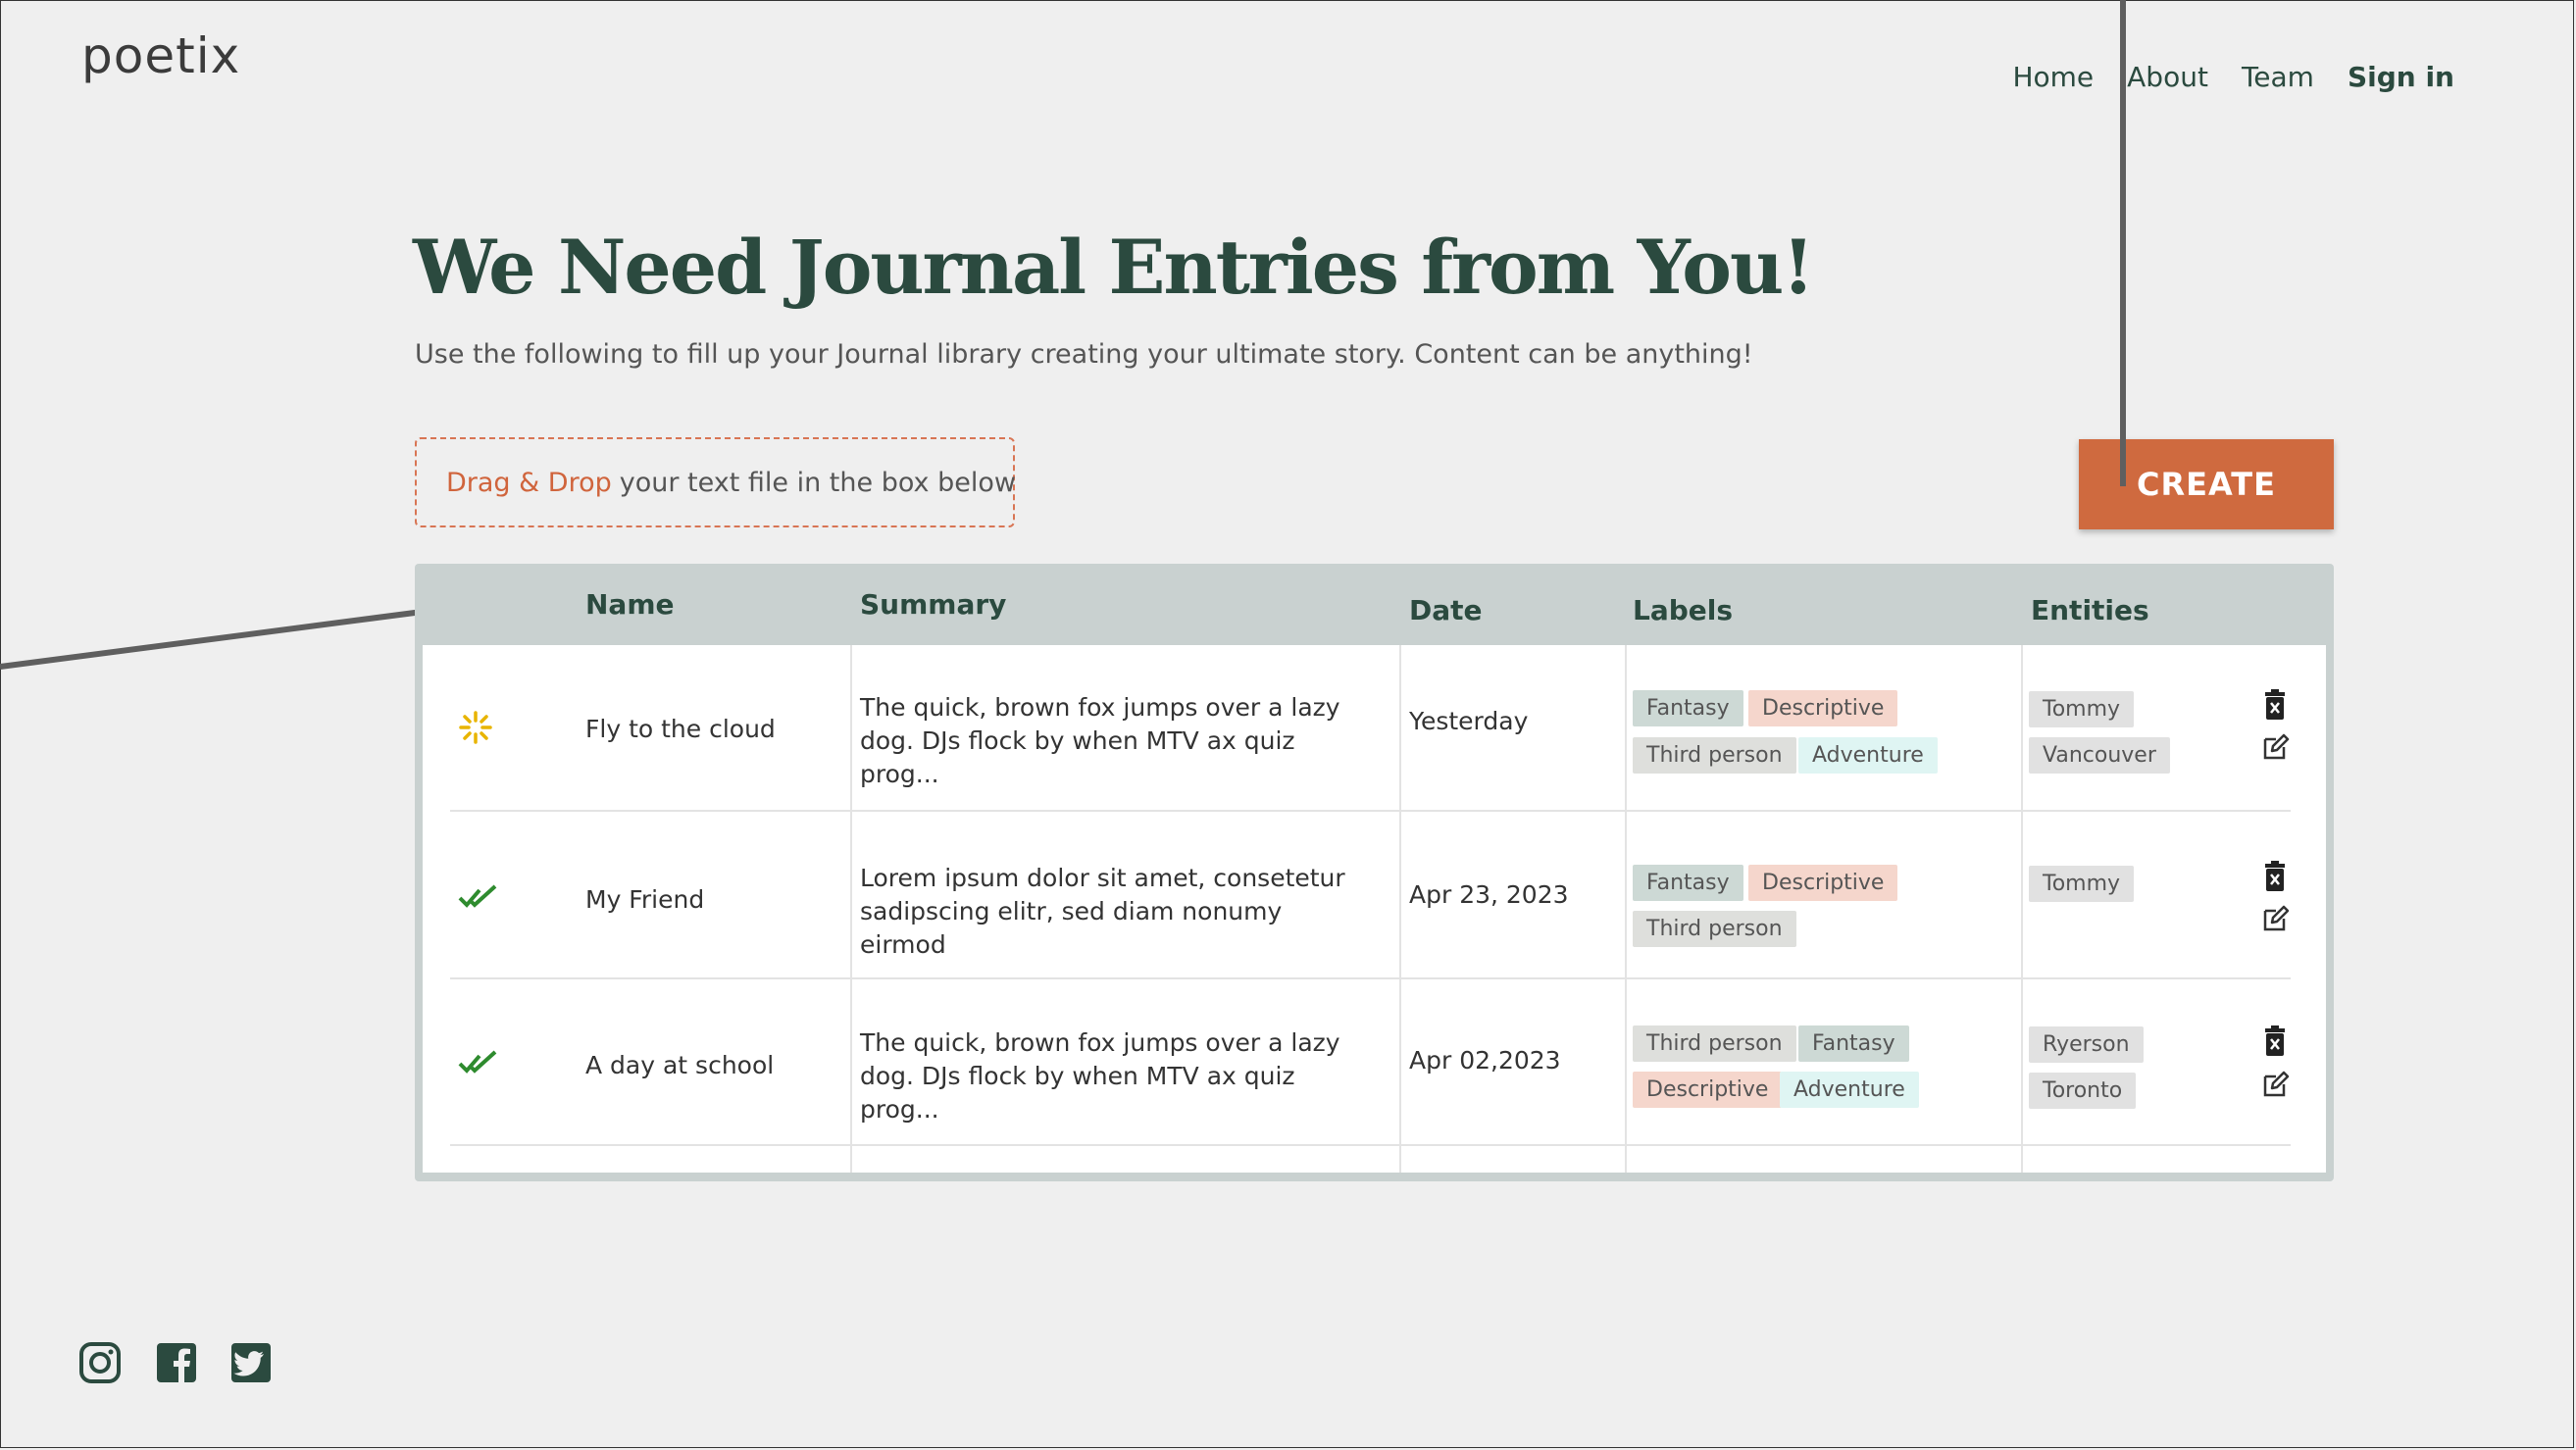 The image size is (2576, 1450). Describe the element at coordinates (2206, 484) in the screenshot. I see `create-button: CREATE` at that location.